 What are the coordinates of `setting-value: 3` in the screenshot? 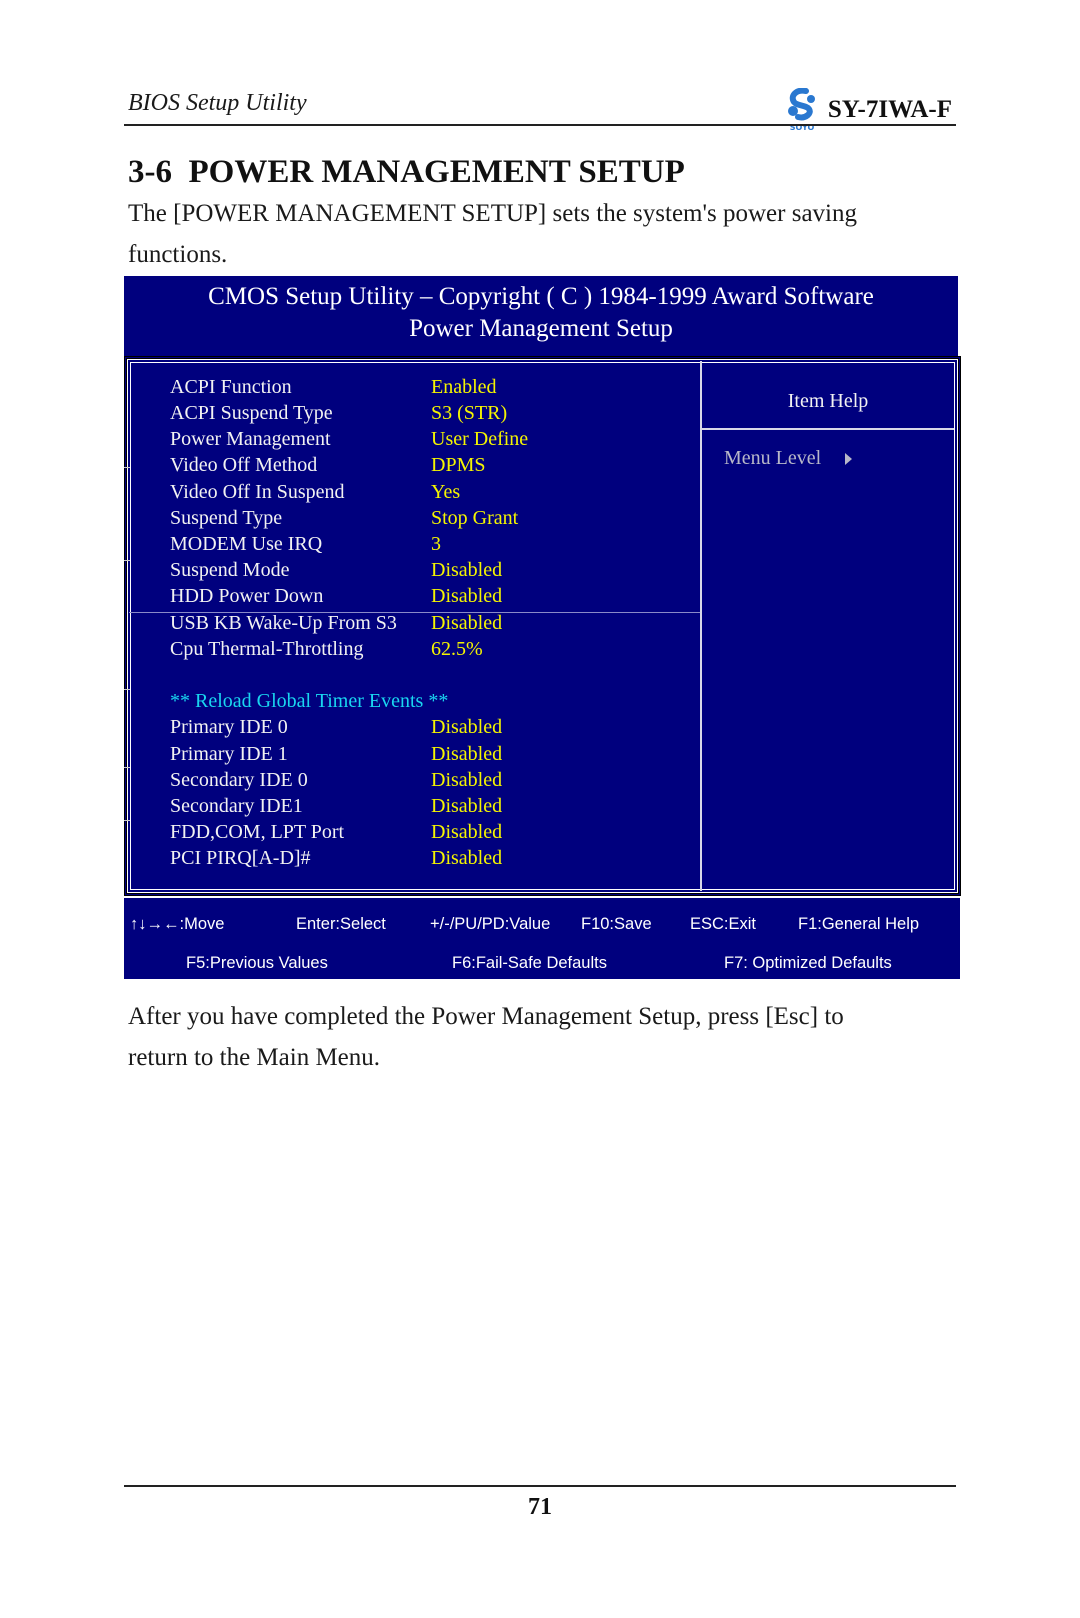 It's located at (436, 544).